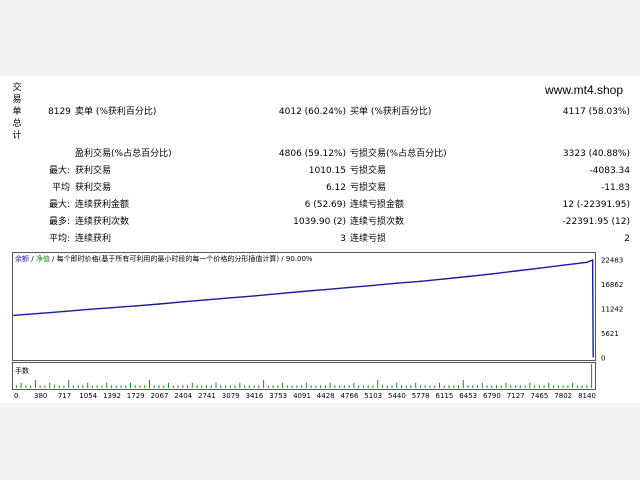 The width and height of the screenshot is (640, 480). Describe the element at coordinates (398, 154) in the screenshot. I see `loss-trades-label: 亏损交易(%占总百分比)` at that location.